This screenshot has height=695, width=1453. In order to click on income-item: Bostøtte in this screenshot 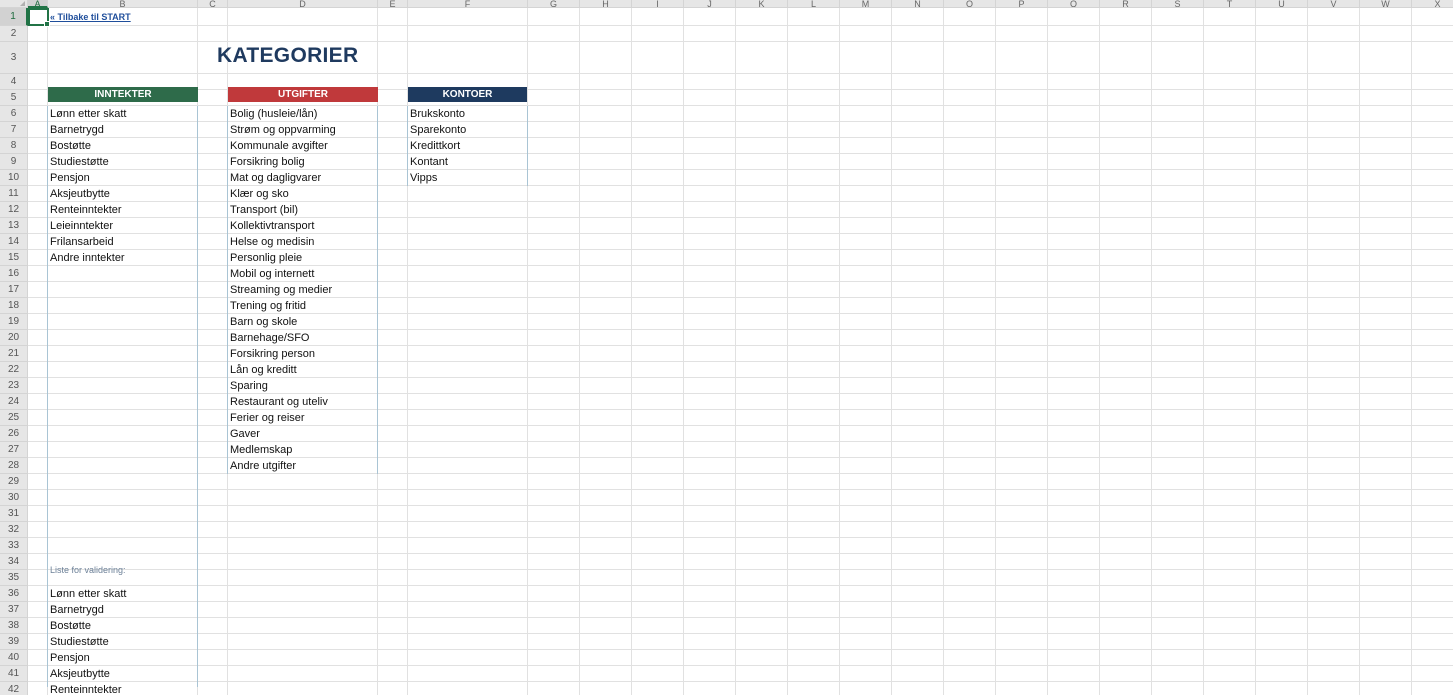, I will do `click(123, 146)`.